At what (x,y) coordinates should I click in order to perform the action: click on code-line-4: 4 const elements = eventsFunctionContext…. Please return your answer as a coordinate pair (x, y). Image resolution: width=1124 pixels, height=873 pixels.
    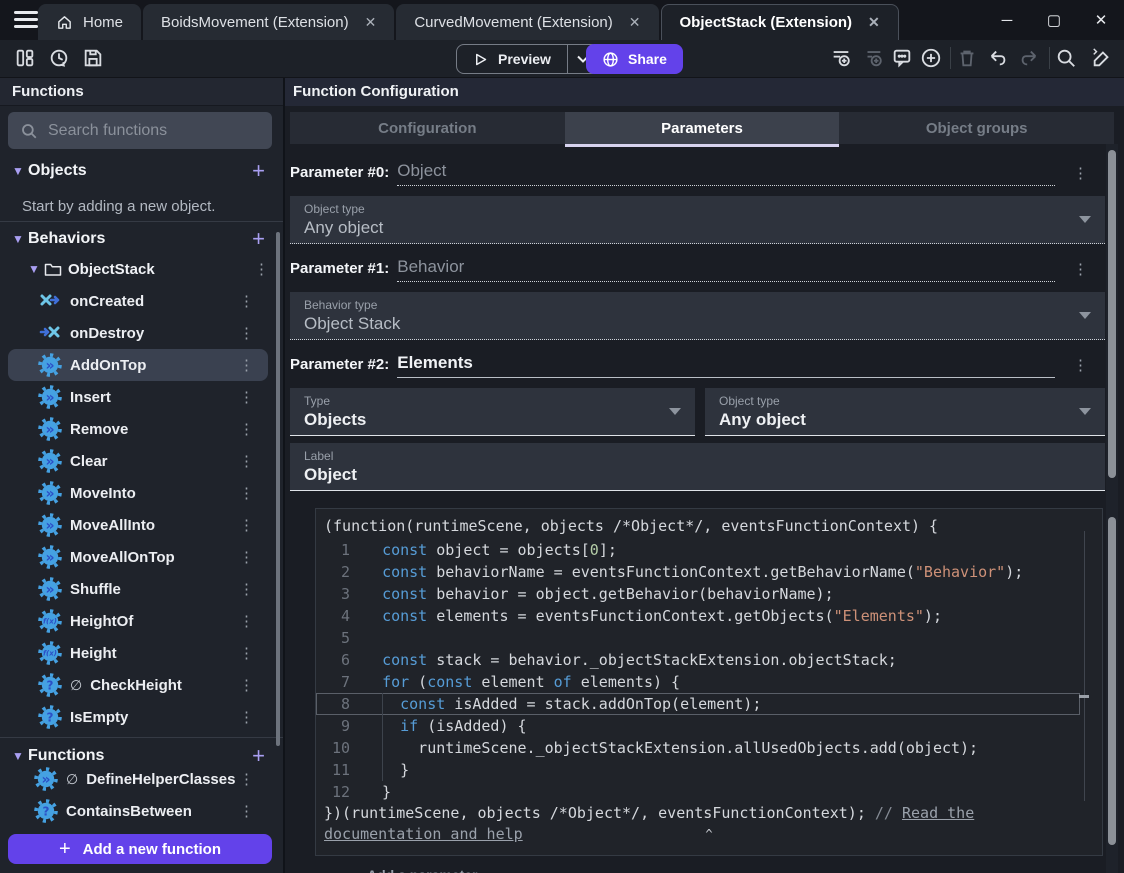
    Looking at the image, I should click on (698, 616).